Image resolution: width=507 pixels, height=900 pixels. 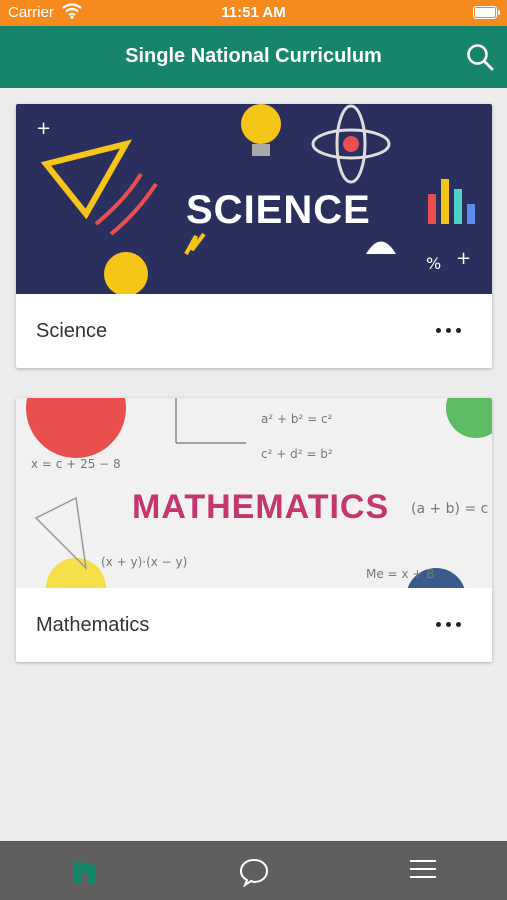 I want to click on card-title: Mathematics, so click(x=93, y=625).